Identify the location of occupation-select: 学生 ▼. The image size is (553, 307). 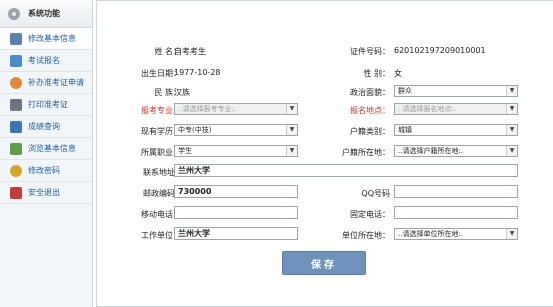
(236, 151).